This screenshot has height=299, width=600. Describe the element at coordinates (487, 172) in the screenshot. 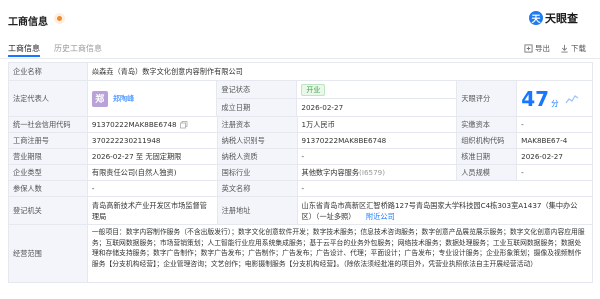

I see `staff-size-label: 人员规模` at that location.